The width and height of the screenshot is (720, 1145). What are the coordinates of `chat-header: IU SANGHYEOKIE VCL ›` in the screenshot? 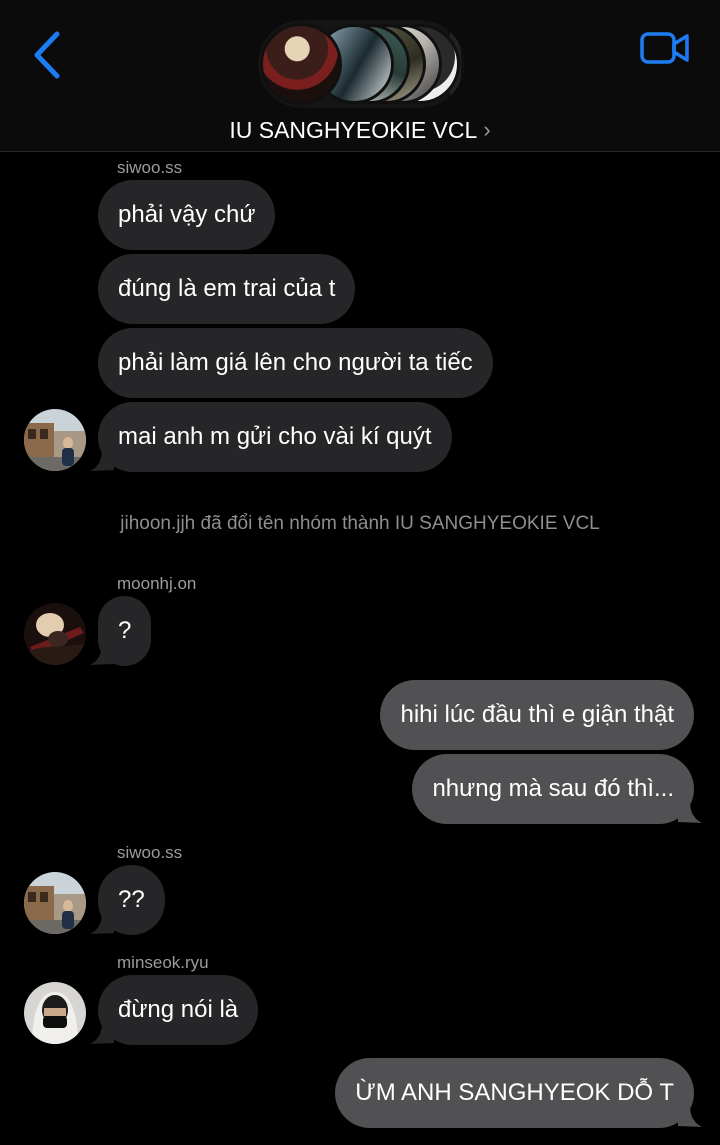 It's located at (360, 76).